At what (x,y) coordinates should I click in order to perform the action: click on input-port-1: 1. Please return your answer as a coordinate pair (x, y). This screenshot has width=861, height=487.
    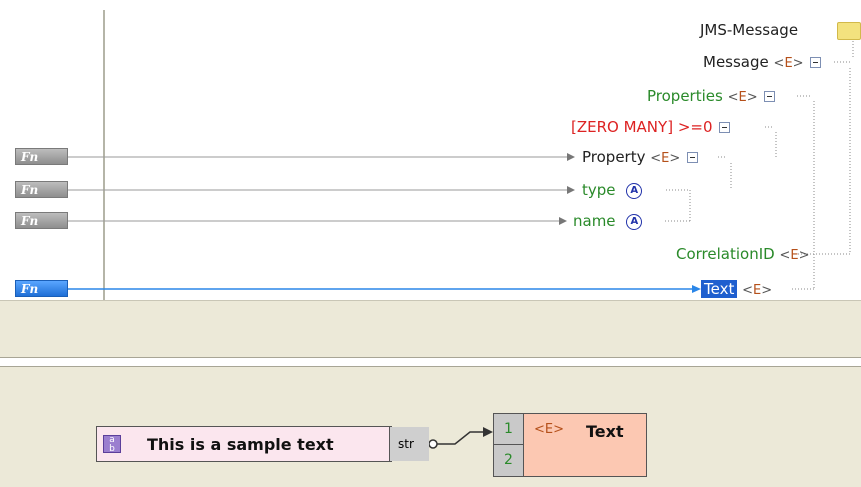
    Looking at the image, I should click on (509, 429).